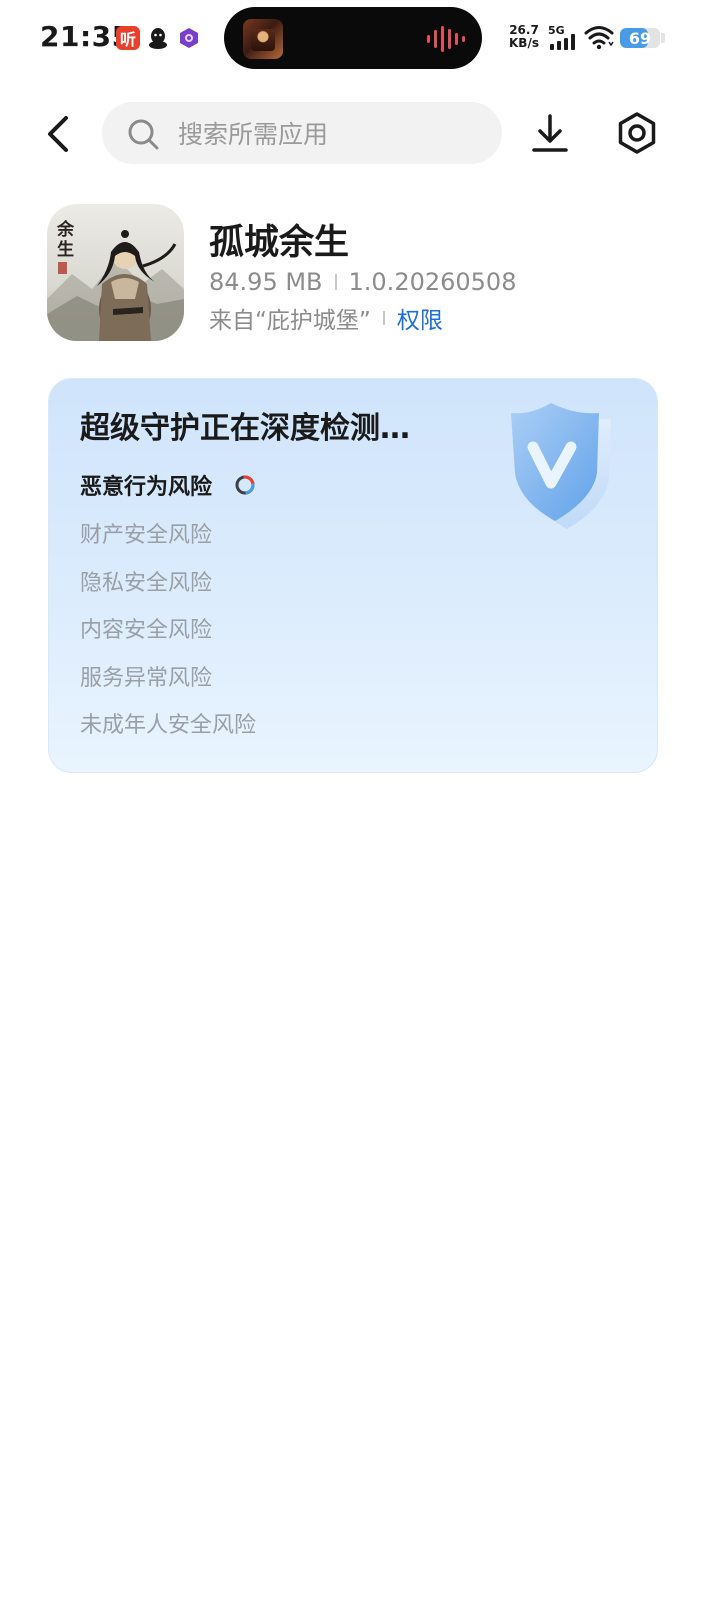 The height and width of the screenshot is (1600, 720). What do you see at coordinates (266, 282) in the screenshot?
I see `app-size: 84.95 MB` at bounding box center [266, 282].